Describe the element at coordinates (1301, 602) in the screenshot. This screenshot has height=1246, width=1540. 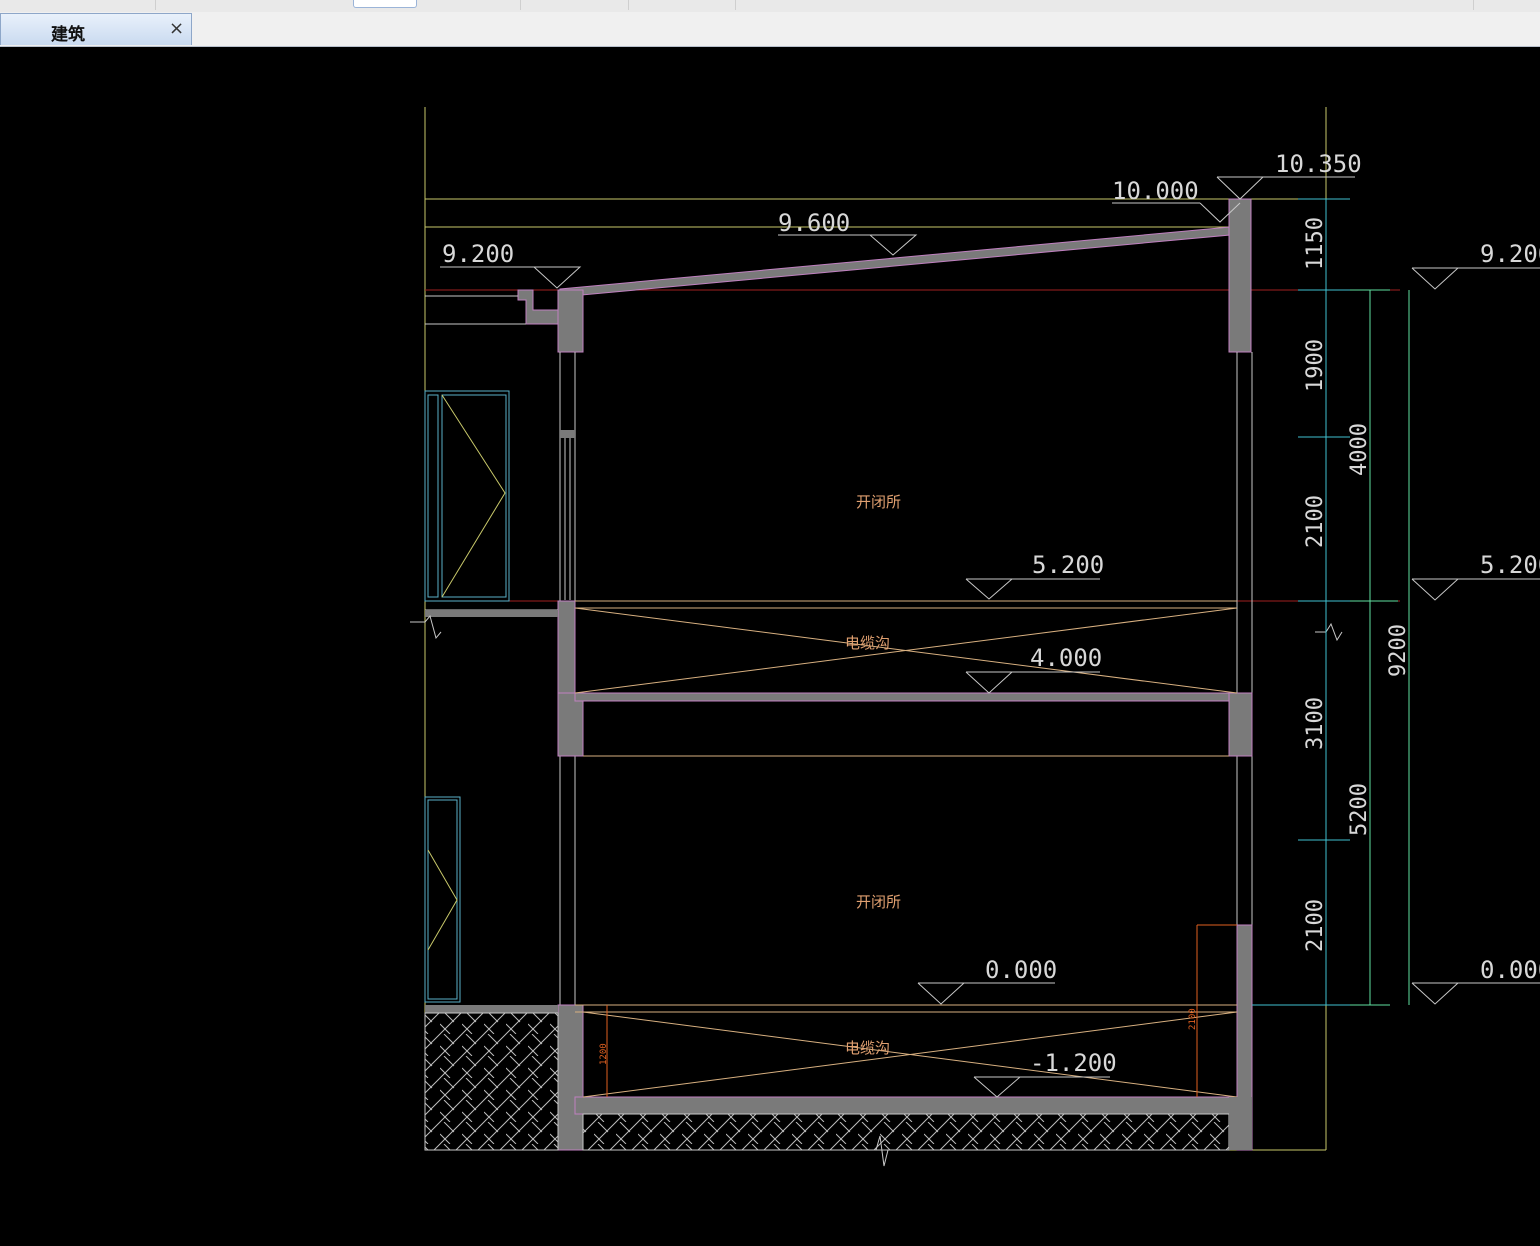
I see `dimension-lines` at that location.